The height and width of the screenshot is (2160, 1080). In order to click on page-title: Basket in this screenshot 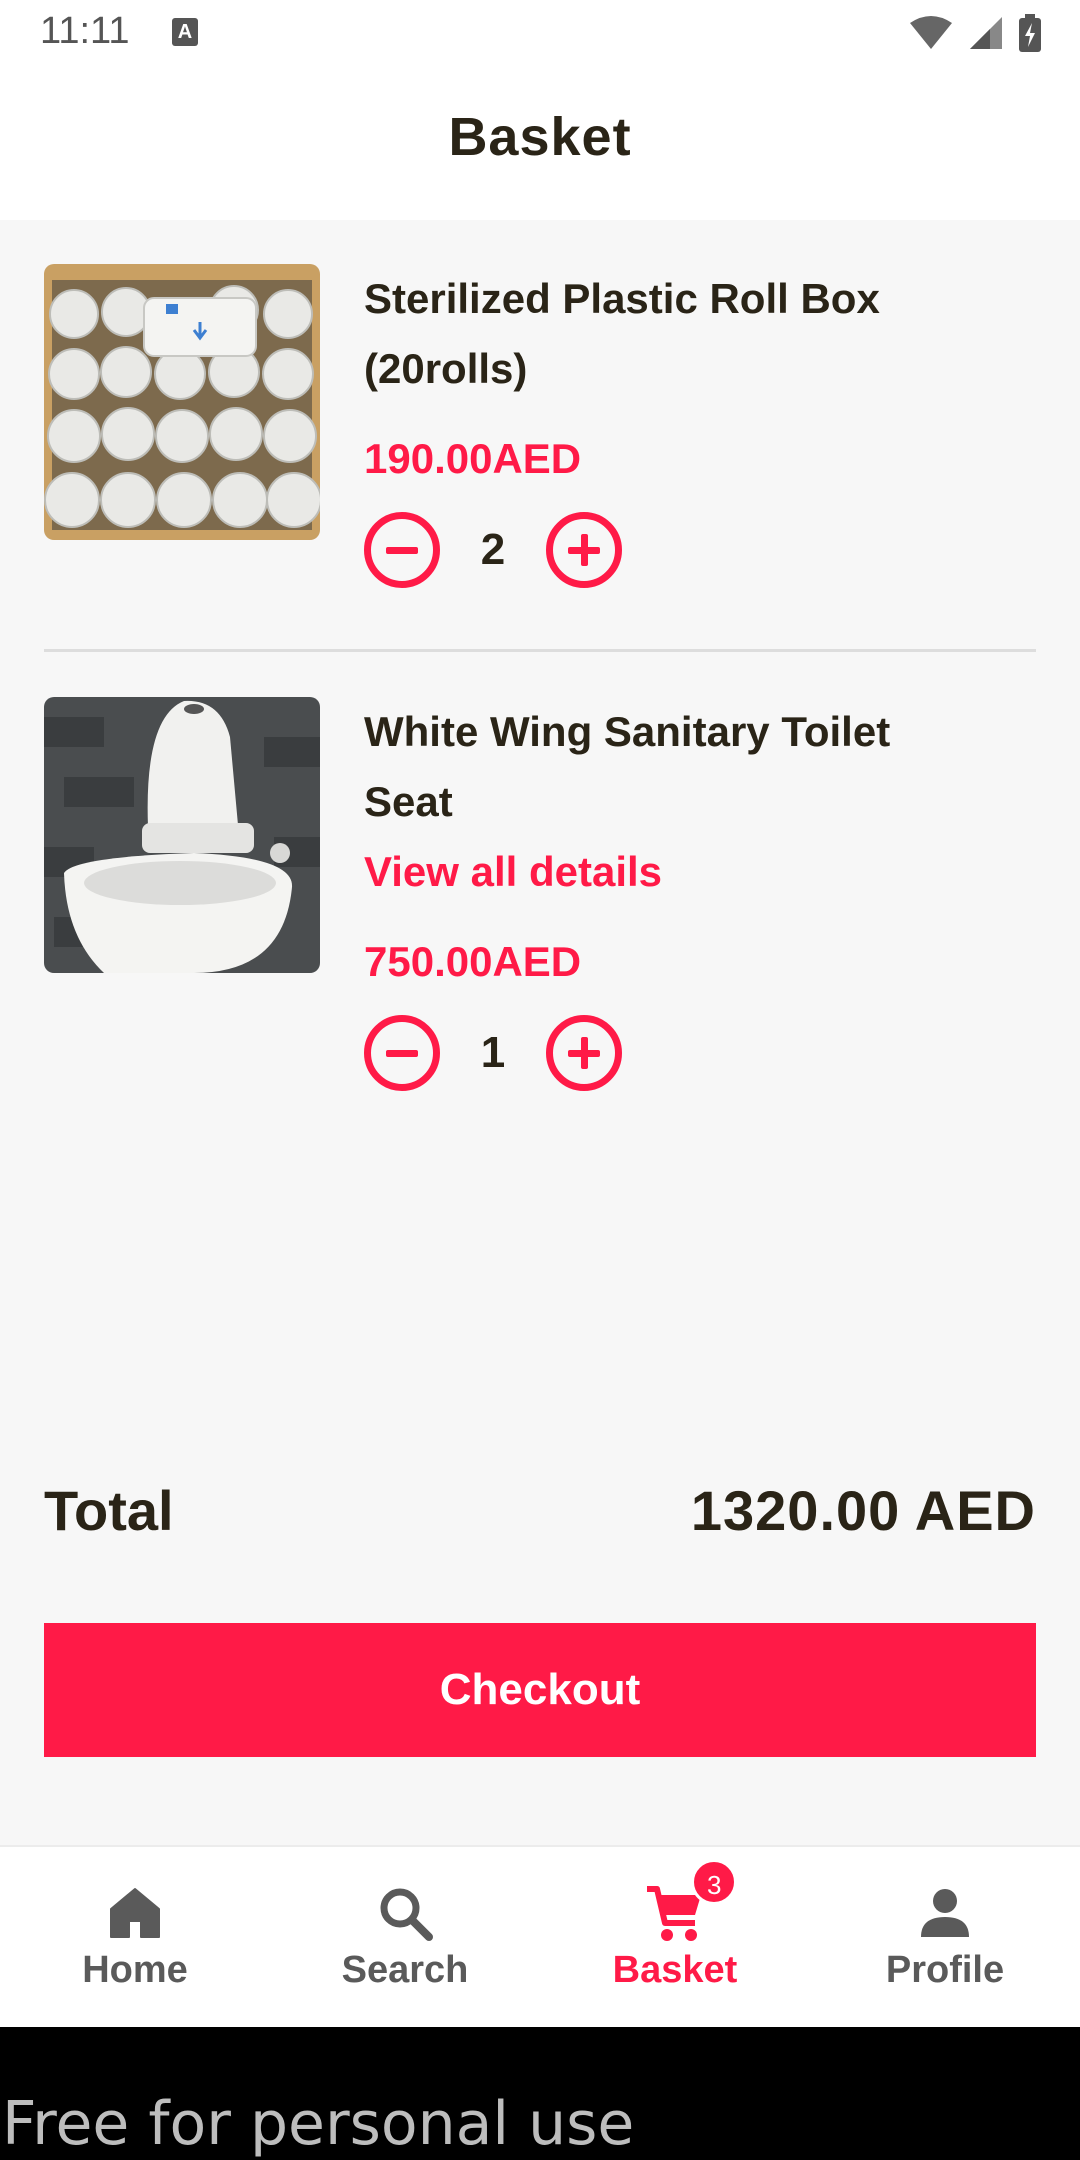, I will do `click(540, 137)`.